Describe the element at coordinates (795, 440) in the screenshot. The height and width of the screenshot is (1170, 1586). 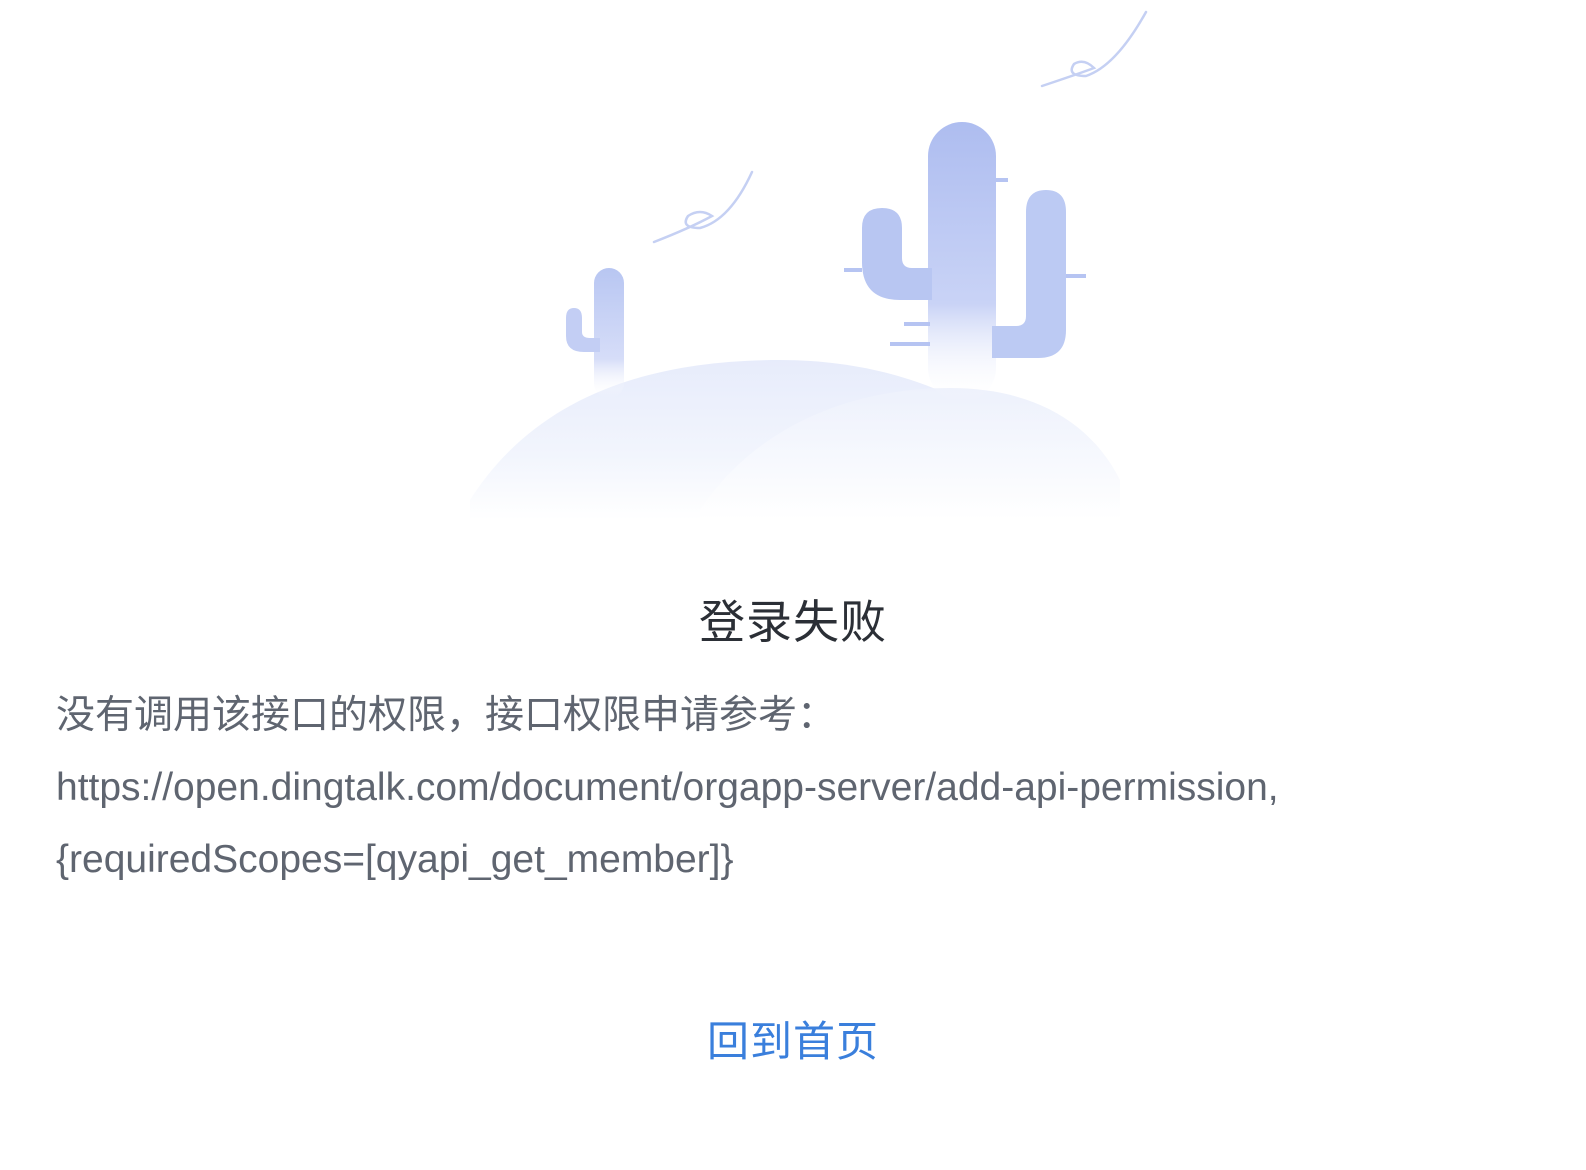
I see `hill-shapes` at that location.